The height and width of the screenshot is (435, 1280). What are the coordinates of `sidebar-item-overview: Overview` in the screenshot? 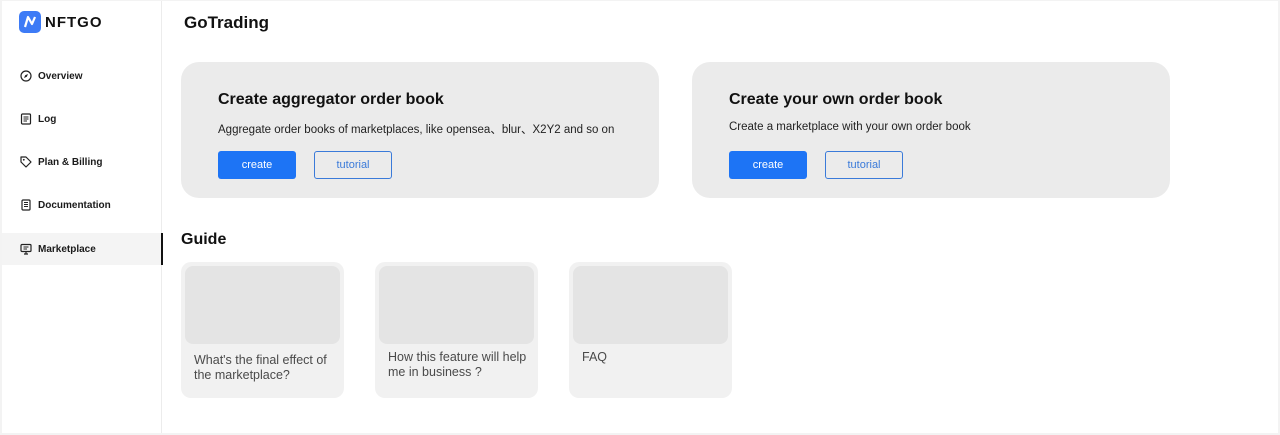 It's located at (82, 76).